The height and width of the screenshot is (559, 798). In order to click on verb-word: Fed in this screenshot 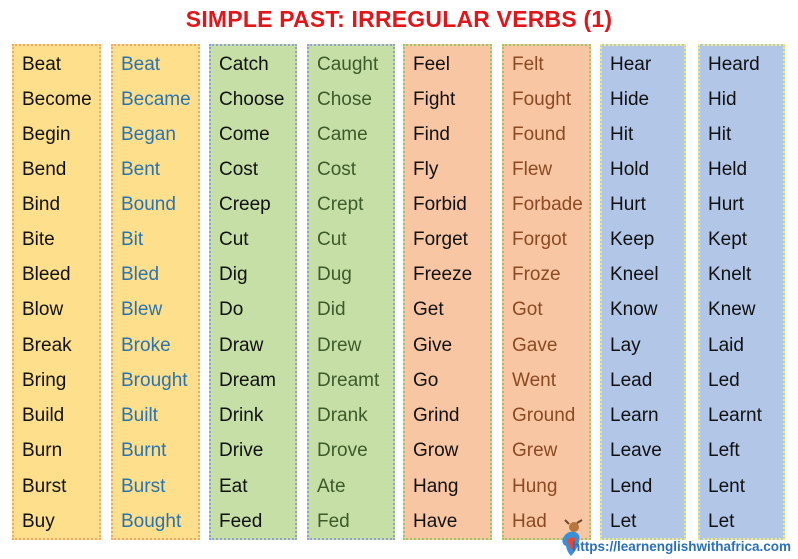, I will do `click(333, 521)`.